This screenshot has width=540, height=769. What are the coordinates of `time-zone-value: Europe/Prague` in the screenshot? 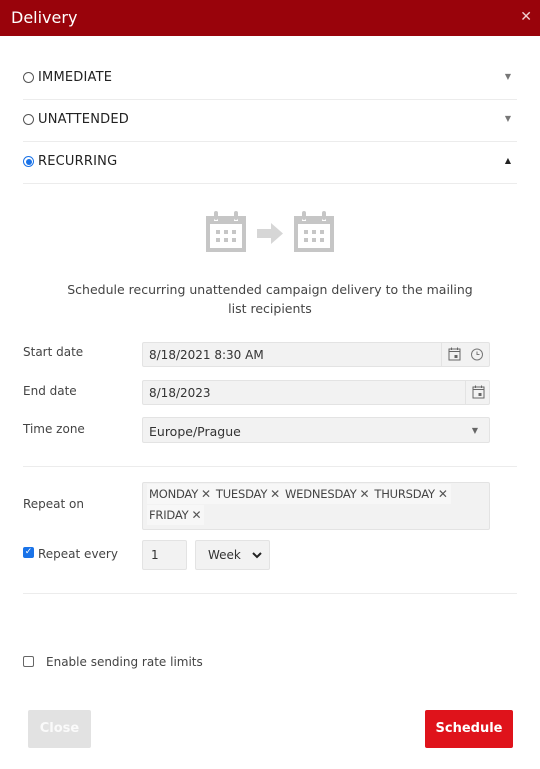 It's located at (195, 431).